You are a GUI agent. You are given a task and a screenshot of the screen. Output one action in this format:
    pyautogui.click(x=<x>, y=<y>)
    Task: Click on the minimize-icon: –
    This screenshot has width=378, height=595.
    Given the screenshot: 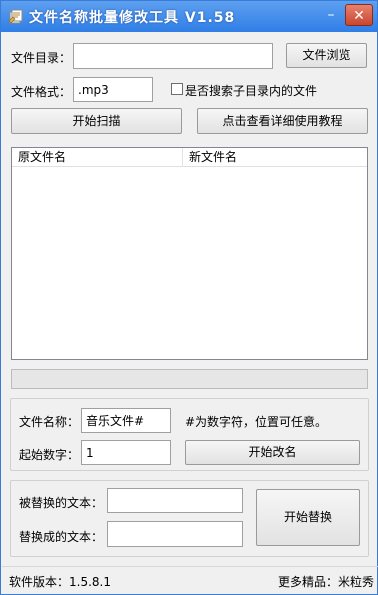 What is the action you would take?
    pyautogui.click(x=331, y=15)
    